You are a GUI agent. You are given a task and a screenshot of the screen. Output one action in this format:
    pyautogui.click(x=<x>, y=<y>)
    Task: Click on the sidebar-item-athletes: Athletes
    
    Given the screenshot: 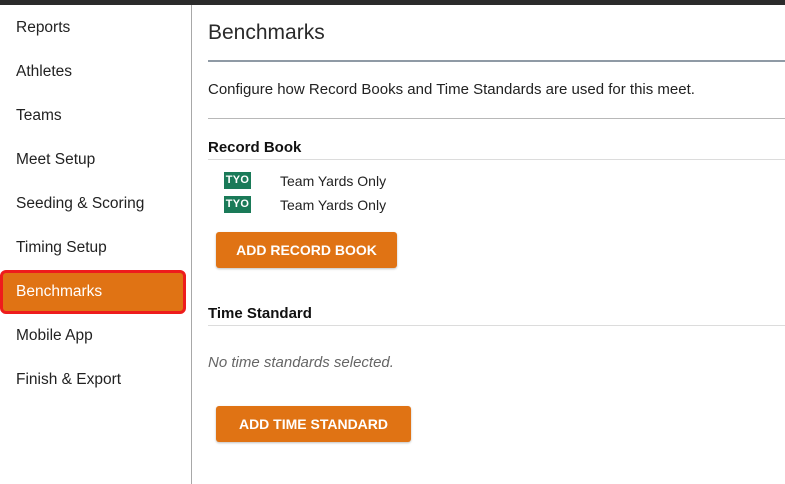 What is the action you would take?
    pyautogui.click(x=44, y=72)
    